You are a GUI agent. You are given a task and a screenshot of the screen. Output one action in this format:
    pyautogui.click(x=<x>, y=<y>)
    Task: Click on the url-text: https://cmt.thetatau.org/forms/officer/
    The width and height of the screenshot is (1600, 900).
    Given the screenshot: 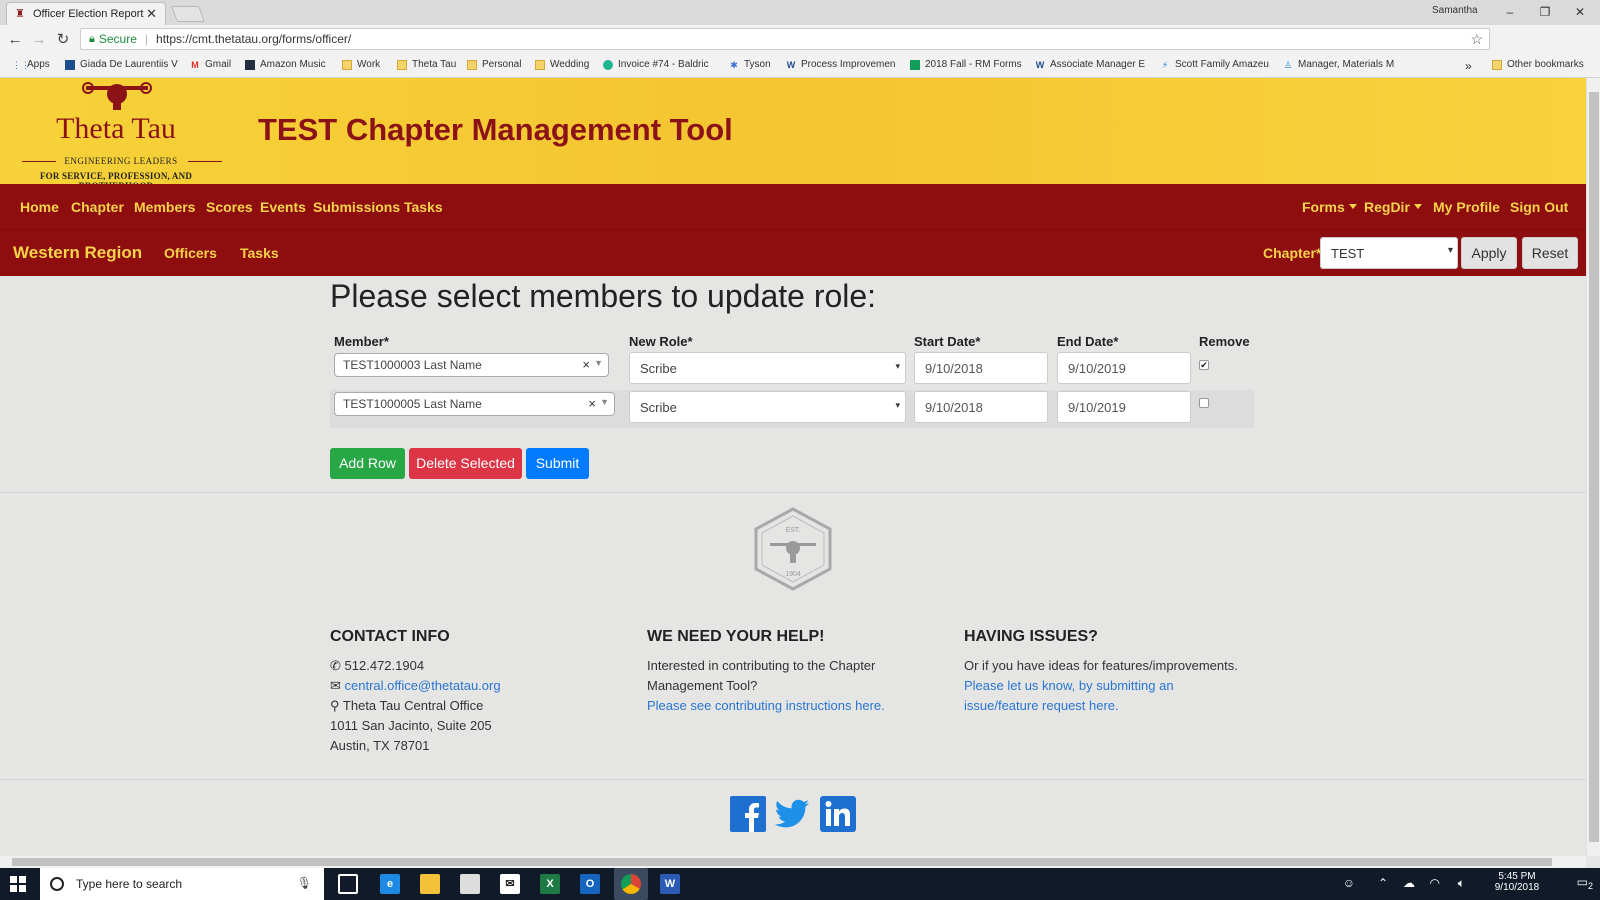 What is the action you would take?
    pyautogui.click(x=253, y=39)
    